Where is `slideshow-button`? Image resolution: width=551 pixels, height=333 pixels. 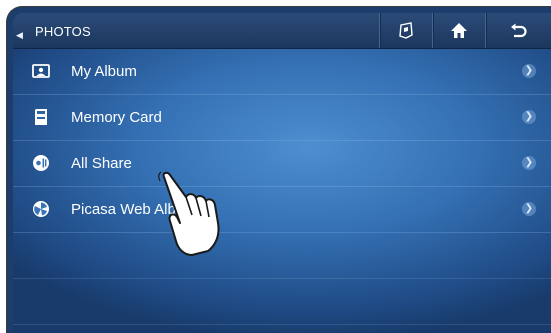 slideshow-button is located at coordinates (406, 30).